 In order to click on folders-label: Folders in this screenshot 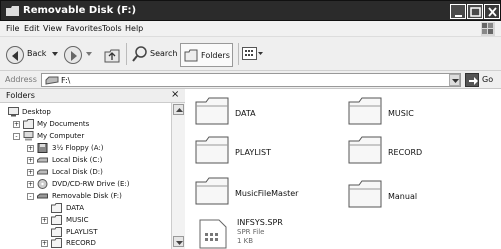, I will do `click(215, 55)`.